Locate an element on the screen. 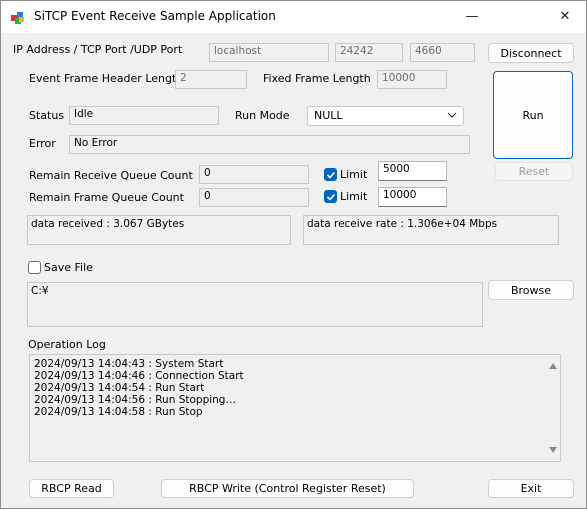  receive-limit-checkbox is located at coordinates (330, 174).